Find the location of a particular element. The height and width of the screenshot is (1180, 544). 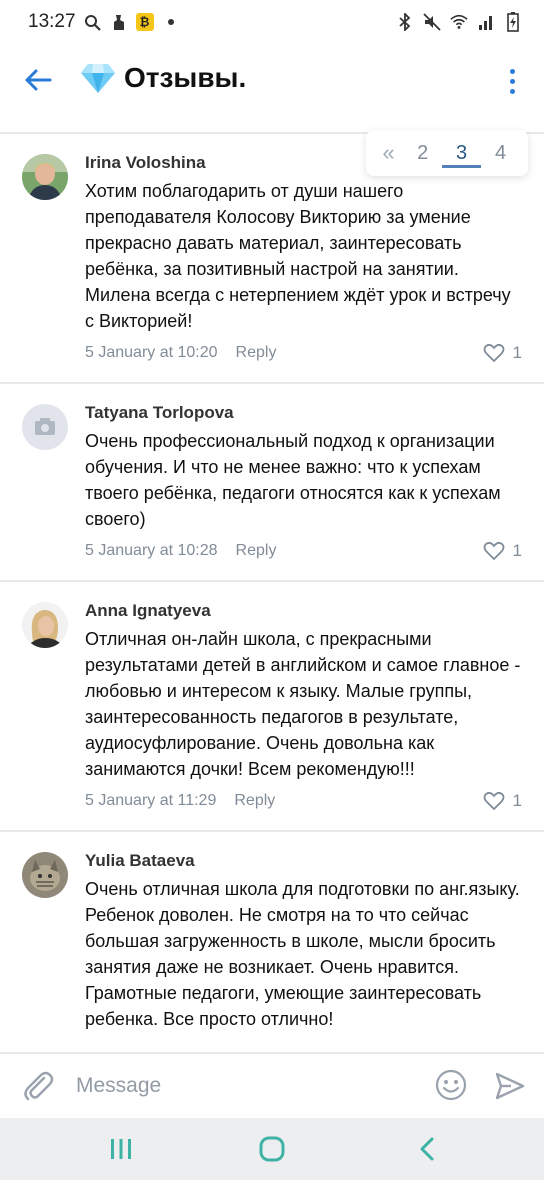

dot-icon is located at coordinates (171, 22).